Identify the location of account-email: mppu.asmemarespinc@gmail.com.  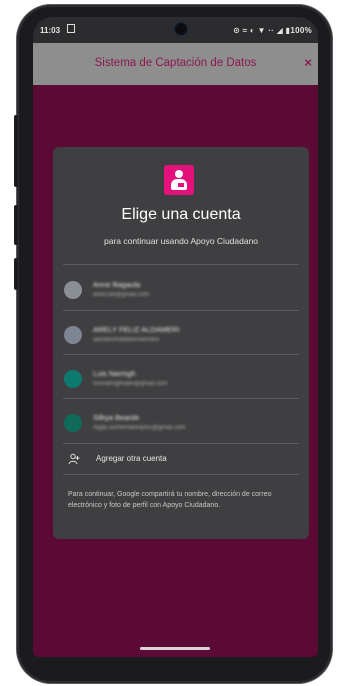
(139, 428).